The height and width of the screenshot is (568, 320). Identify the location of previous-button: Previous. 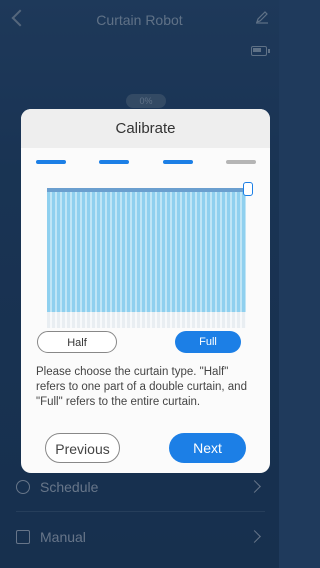
(82, 448).